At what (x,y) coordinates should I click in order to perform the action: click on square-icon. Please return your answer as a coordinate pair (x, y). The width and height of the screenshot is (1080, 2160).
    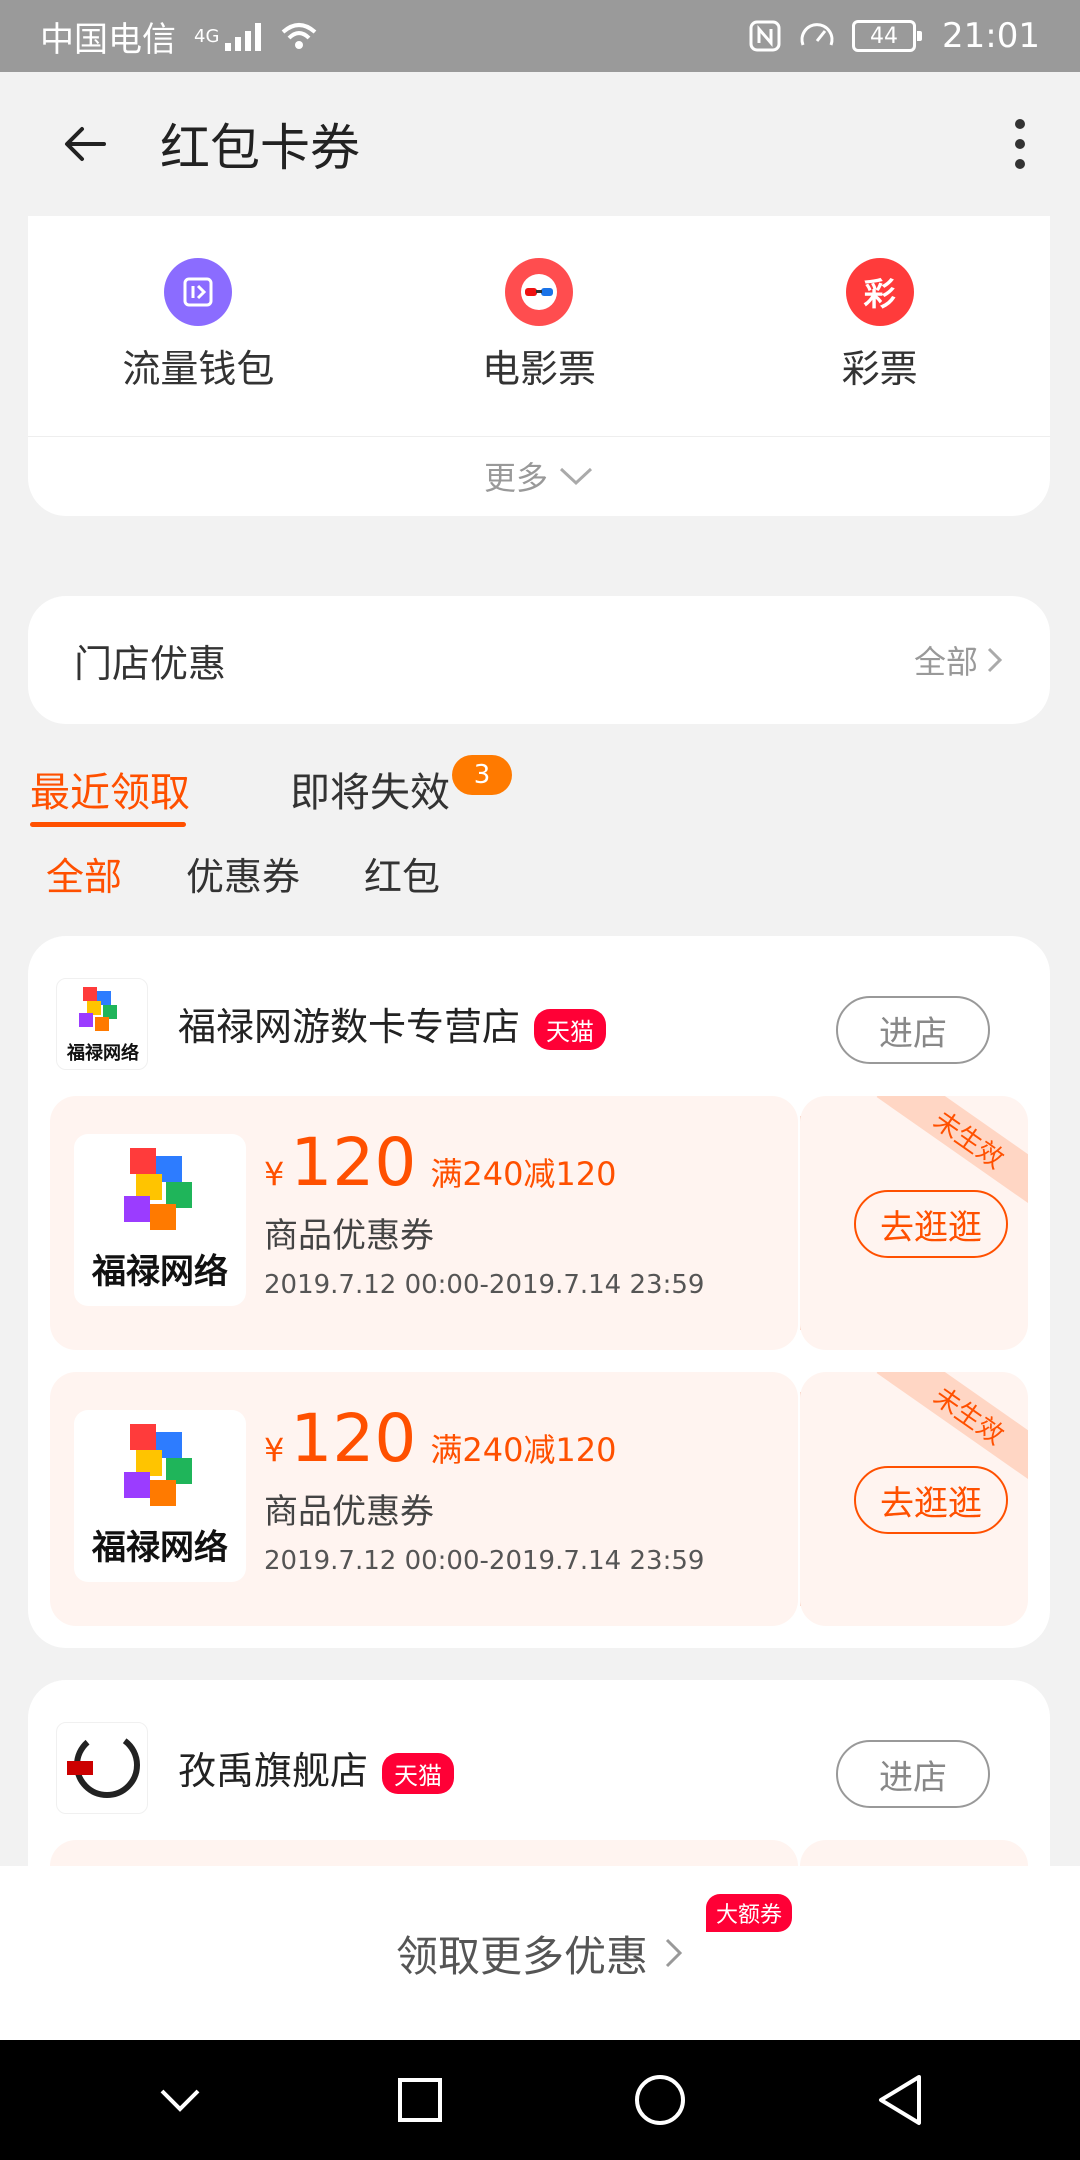
    Looking at the image, I should click on (420, 2100).